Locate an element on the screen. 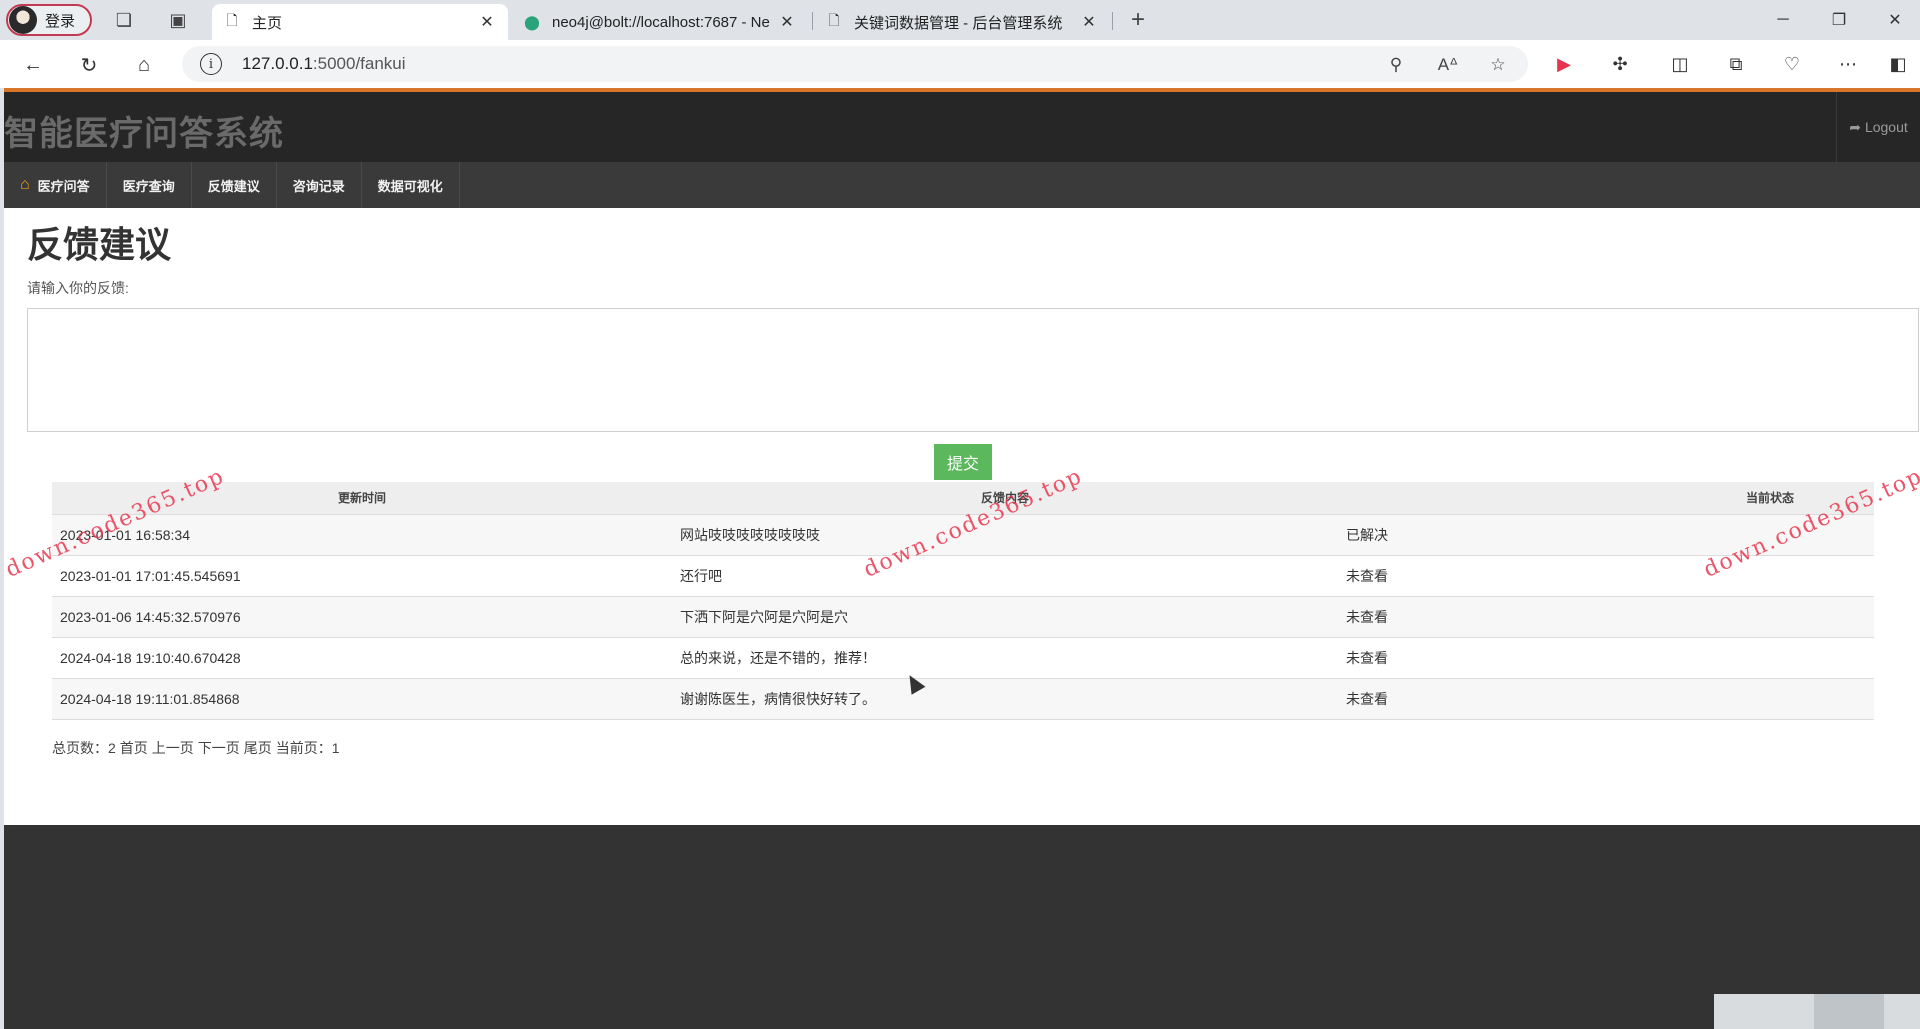 The width and height of the screenshot is (1920, 1029). nav-label: 反馈建议 is located at coordinates (233, 186).